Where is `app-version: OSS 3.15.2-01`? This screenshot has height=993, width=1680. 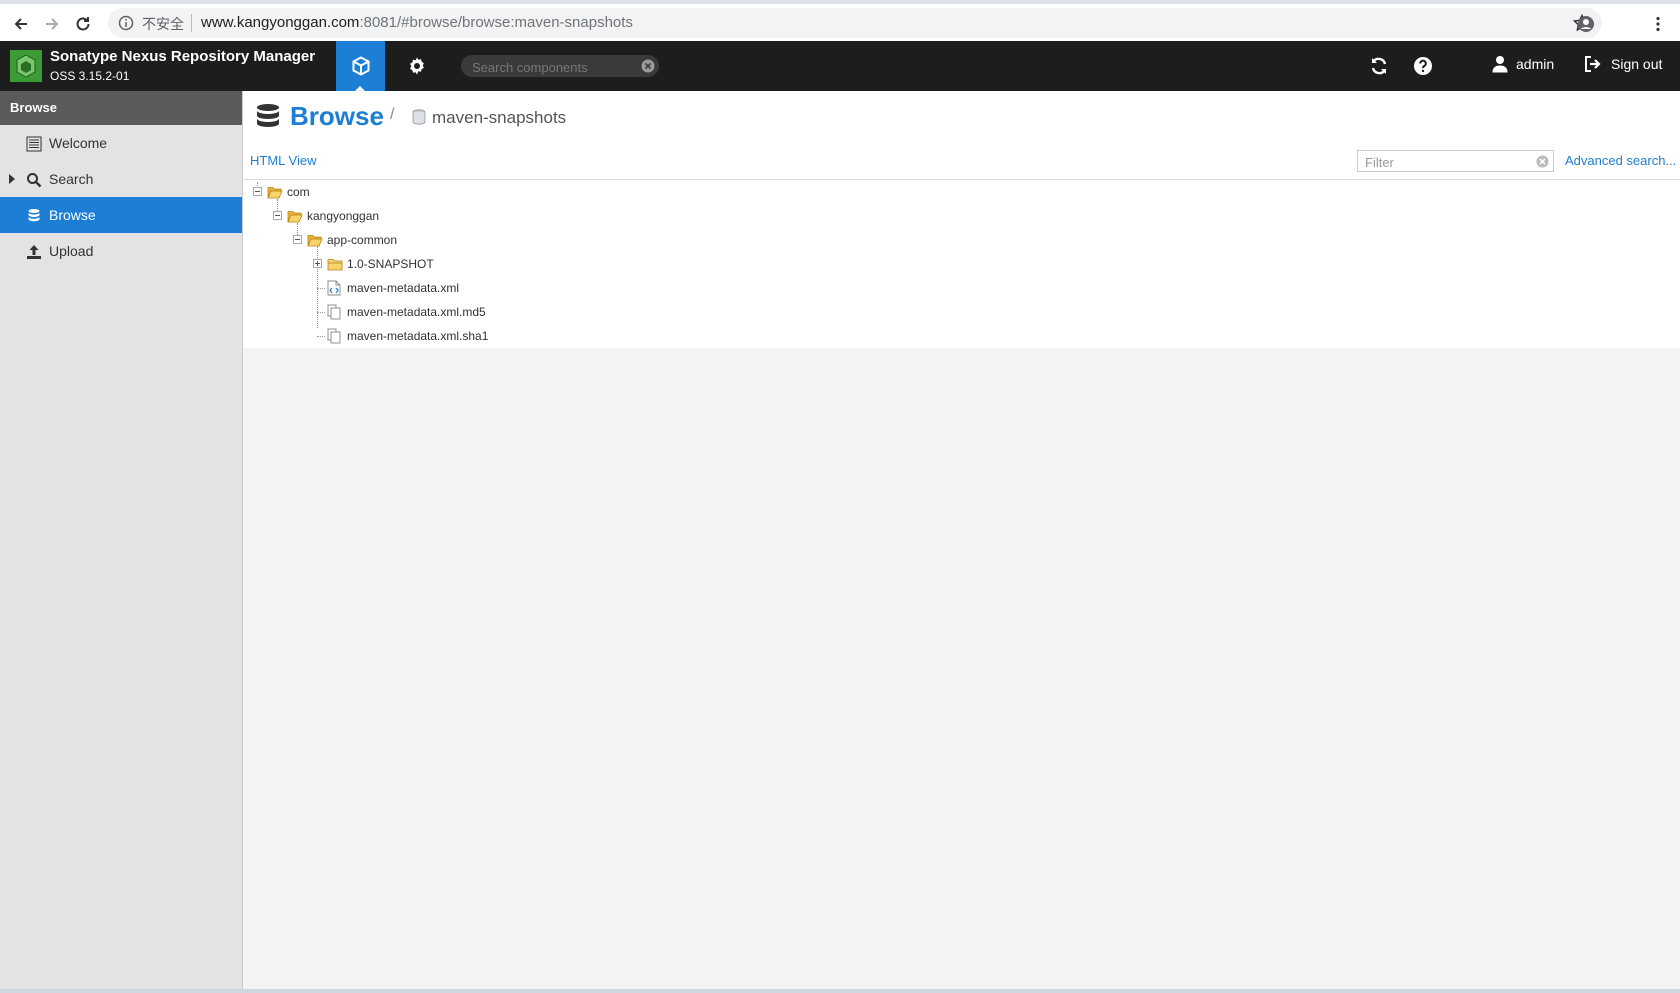 app-version: OSS 3.15.2-01 is located at coordinates (90, 76).